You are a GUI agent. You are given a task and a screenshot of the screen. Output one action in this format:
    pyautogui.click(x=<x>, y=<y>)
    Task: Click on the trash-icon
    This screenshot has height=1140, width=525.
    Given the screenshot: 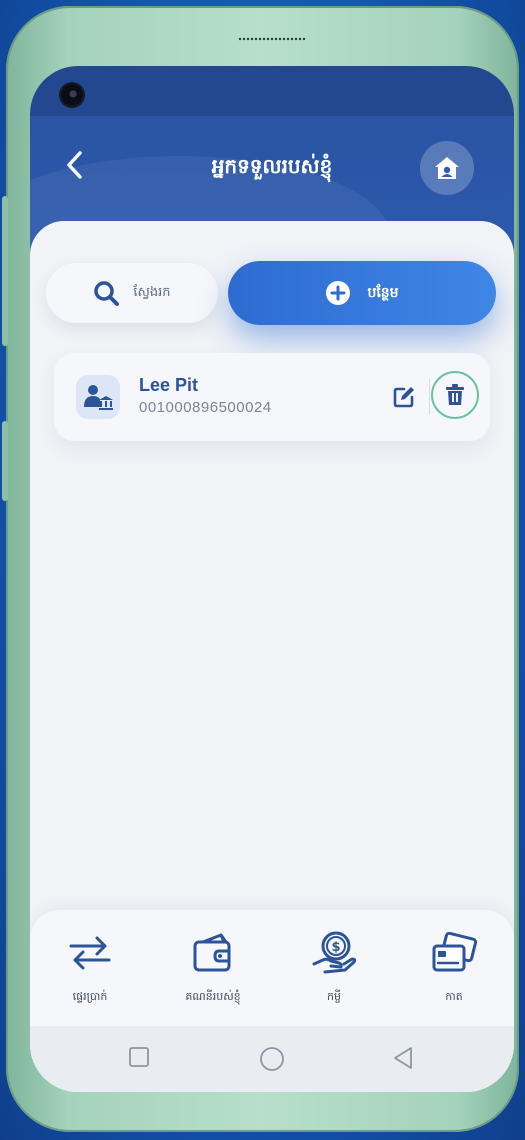 What is the action you would take?
    pyautogui.click(x=455, y=394)
    